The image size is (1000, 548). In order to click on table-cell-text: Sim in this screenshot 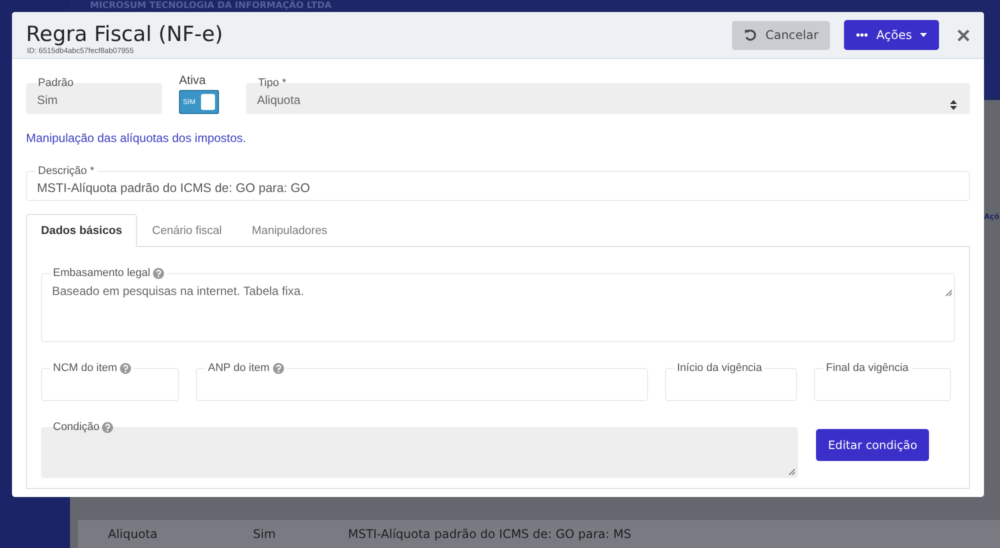, I will do `click(265, 534)`.